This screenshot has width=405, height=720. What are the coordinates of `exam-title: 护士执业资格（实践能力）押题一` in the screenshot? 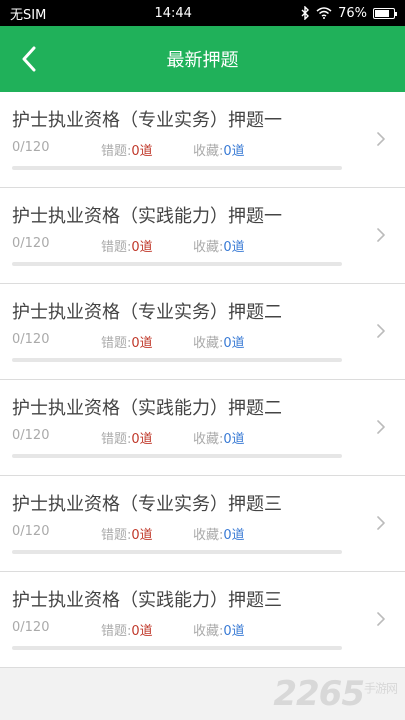 It's located at (147, 216).